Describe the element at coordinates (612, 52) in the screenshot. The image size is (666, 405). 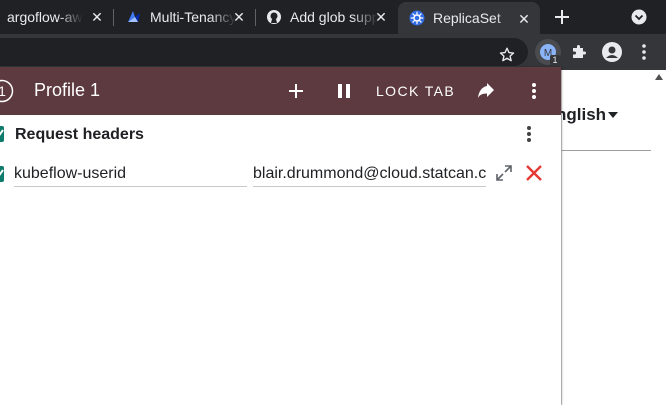
I see `profile-avatar-icon` at that location.